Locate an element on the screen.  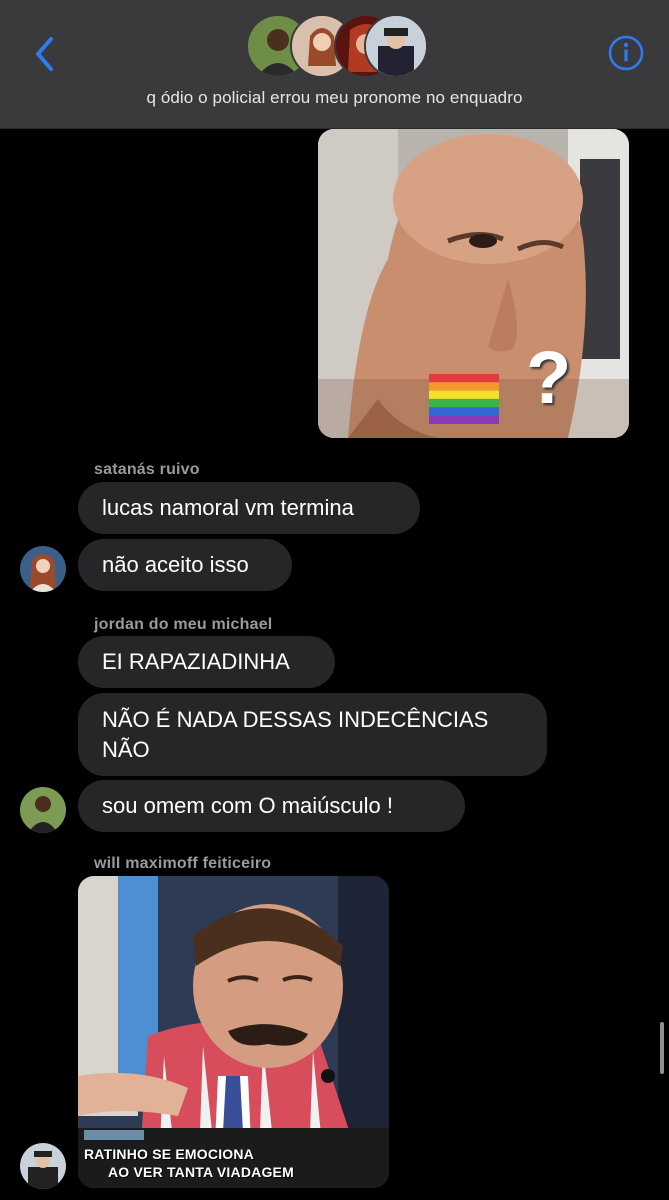
rainbow-flag-icon is located at coordinates (464, 399).